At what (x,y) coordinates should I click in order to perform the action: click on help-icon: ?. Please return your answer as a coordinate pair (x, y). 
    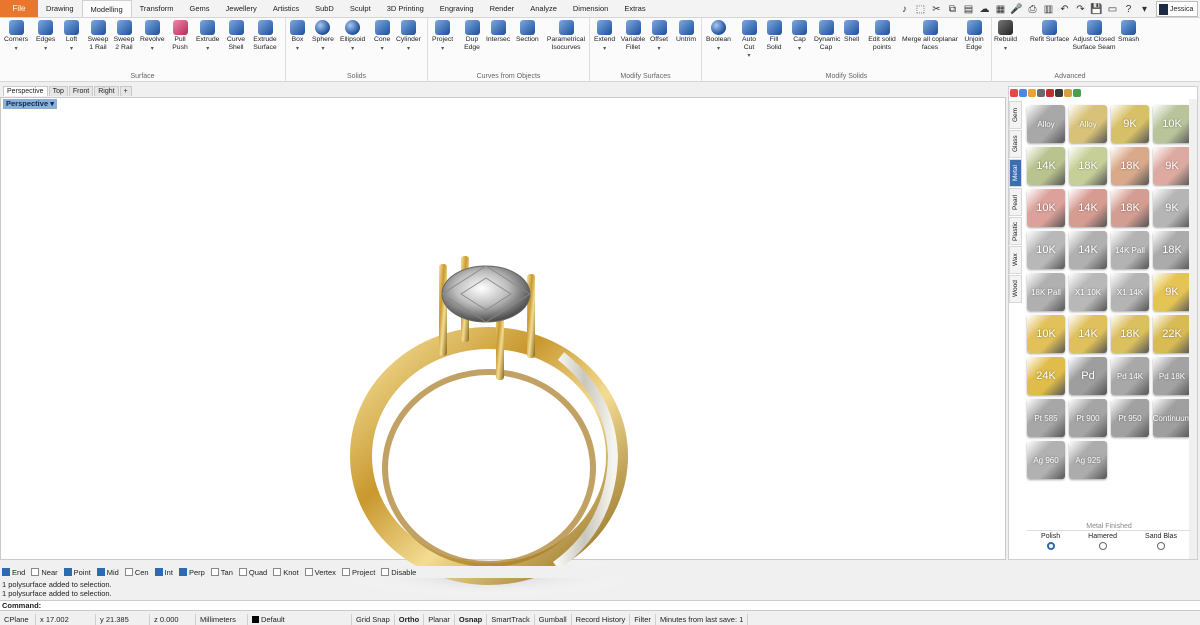
    Looking at the image, I should click on (1128, 9).